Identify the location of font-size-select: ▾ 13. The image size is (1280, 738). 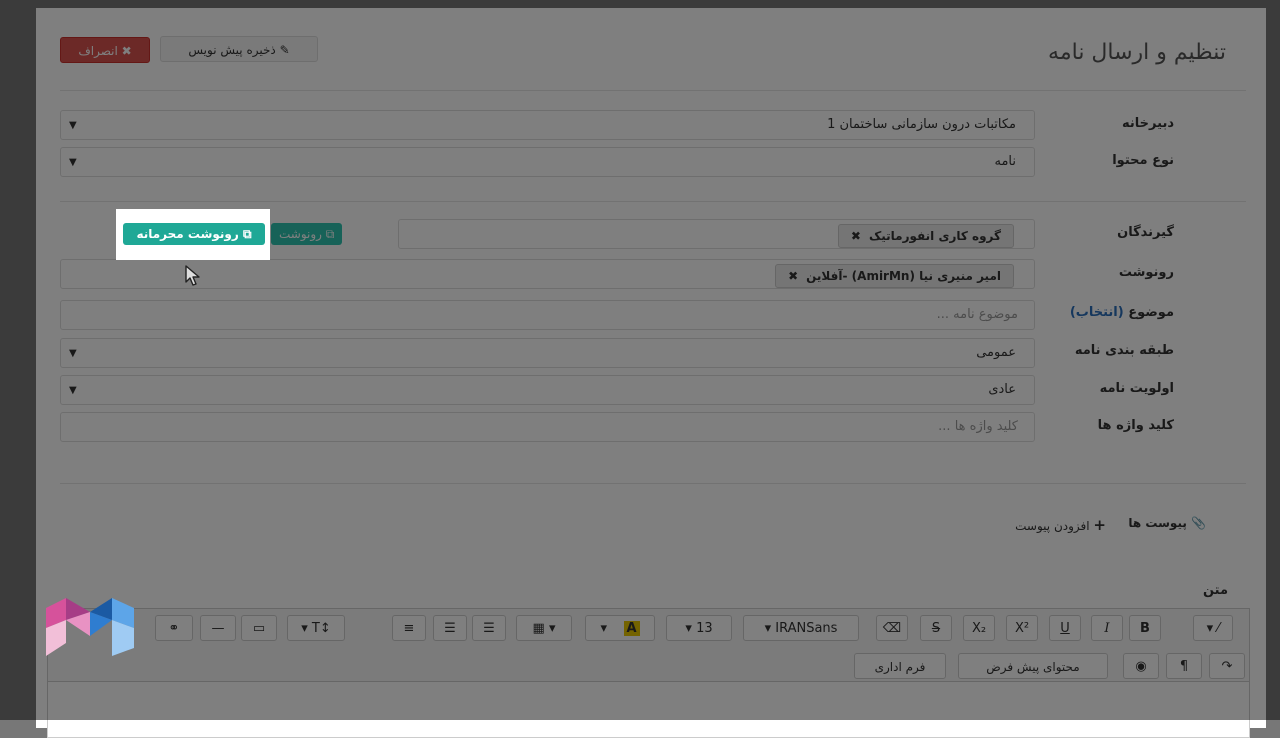
(699, 628).